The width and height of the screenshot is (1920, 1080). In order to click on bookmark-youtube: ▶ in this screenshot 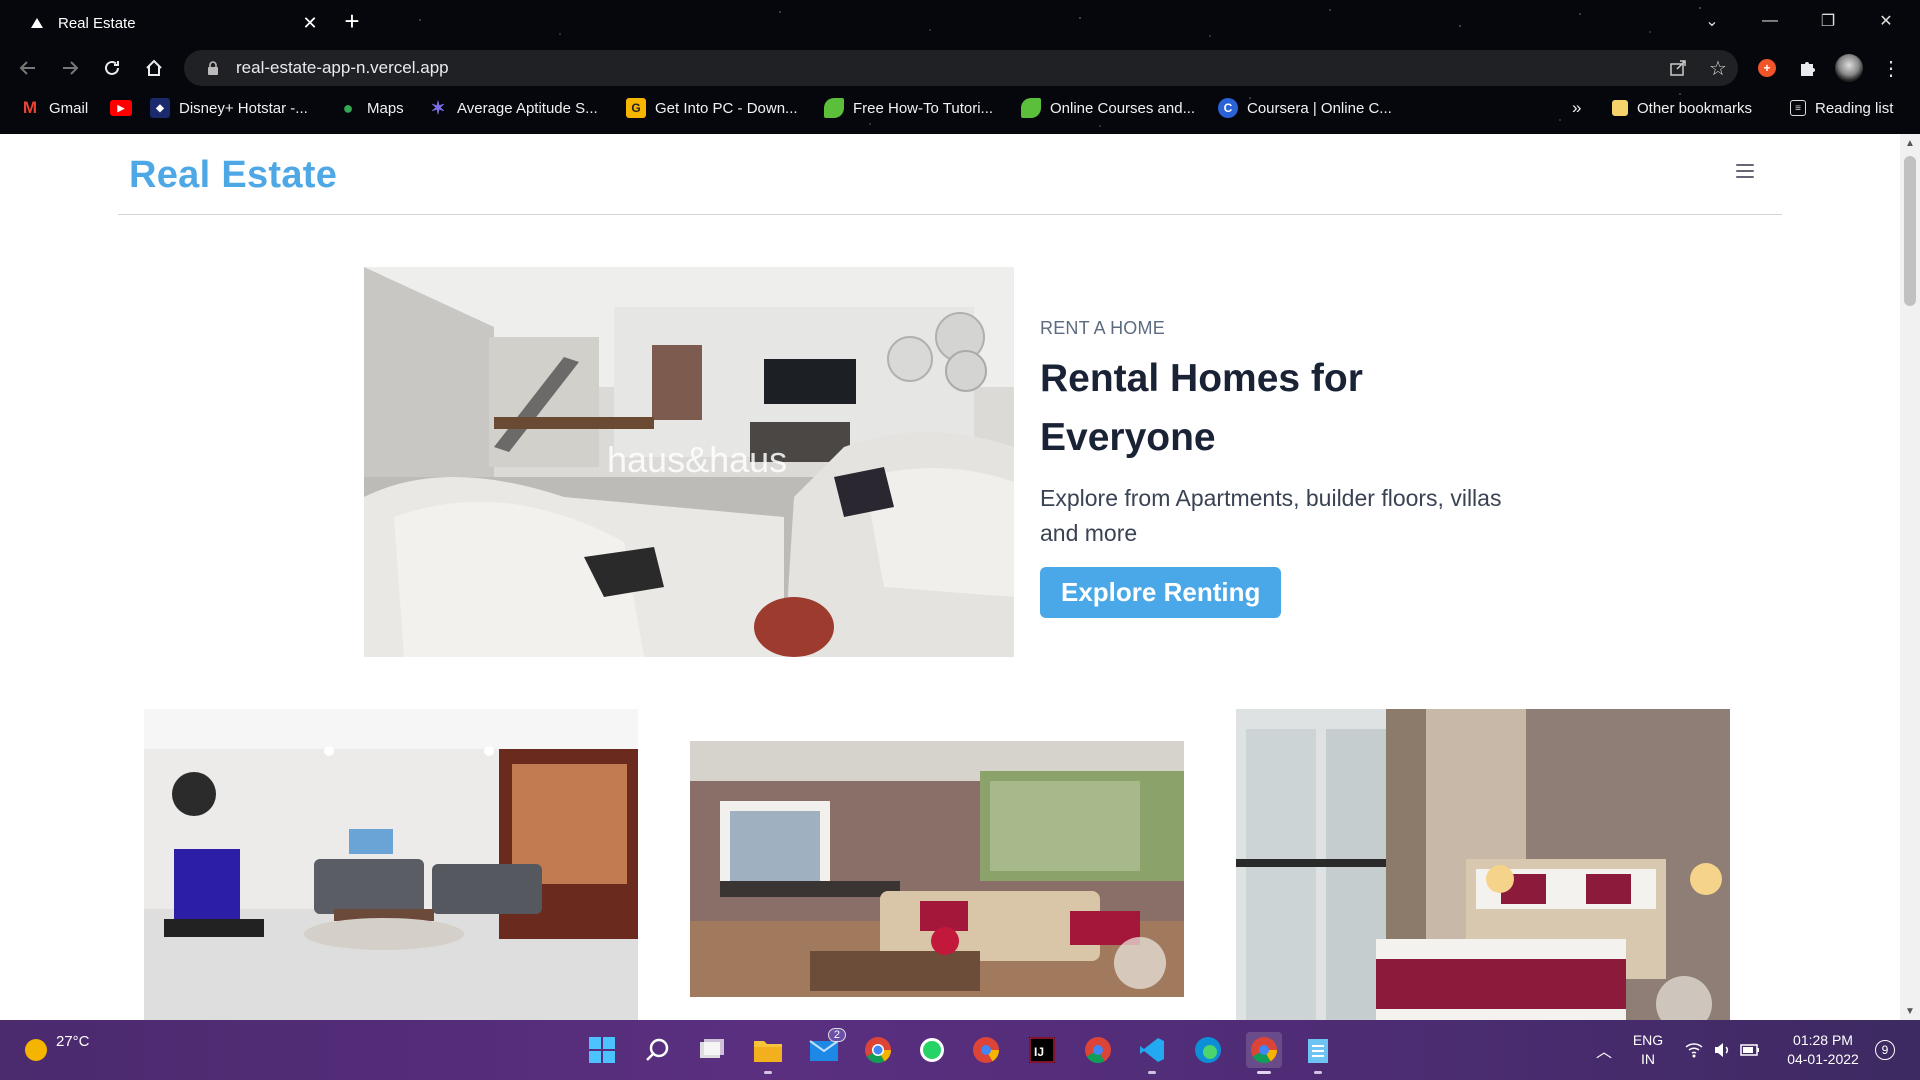, I will do `click(125, 108)`.